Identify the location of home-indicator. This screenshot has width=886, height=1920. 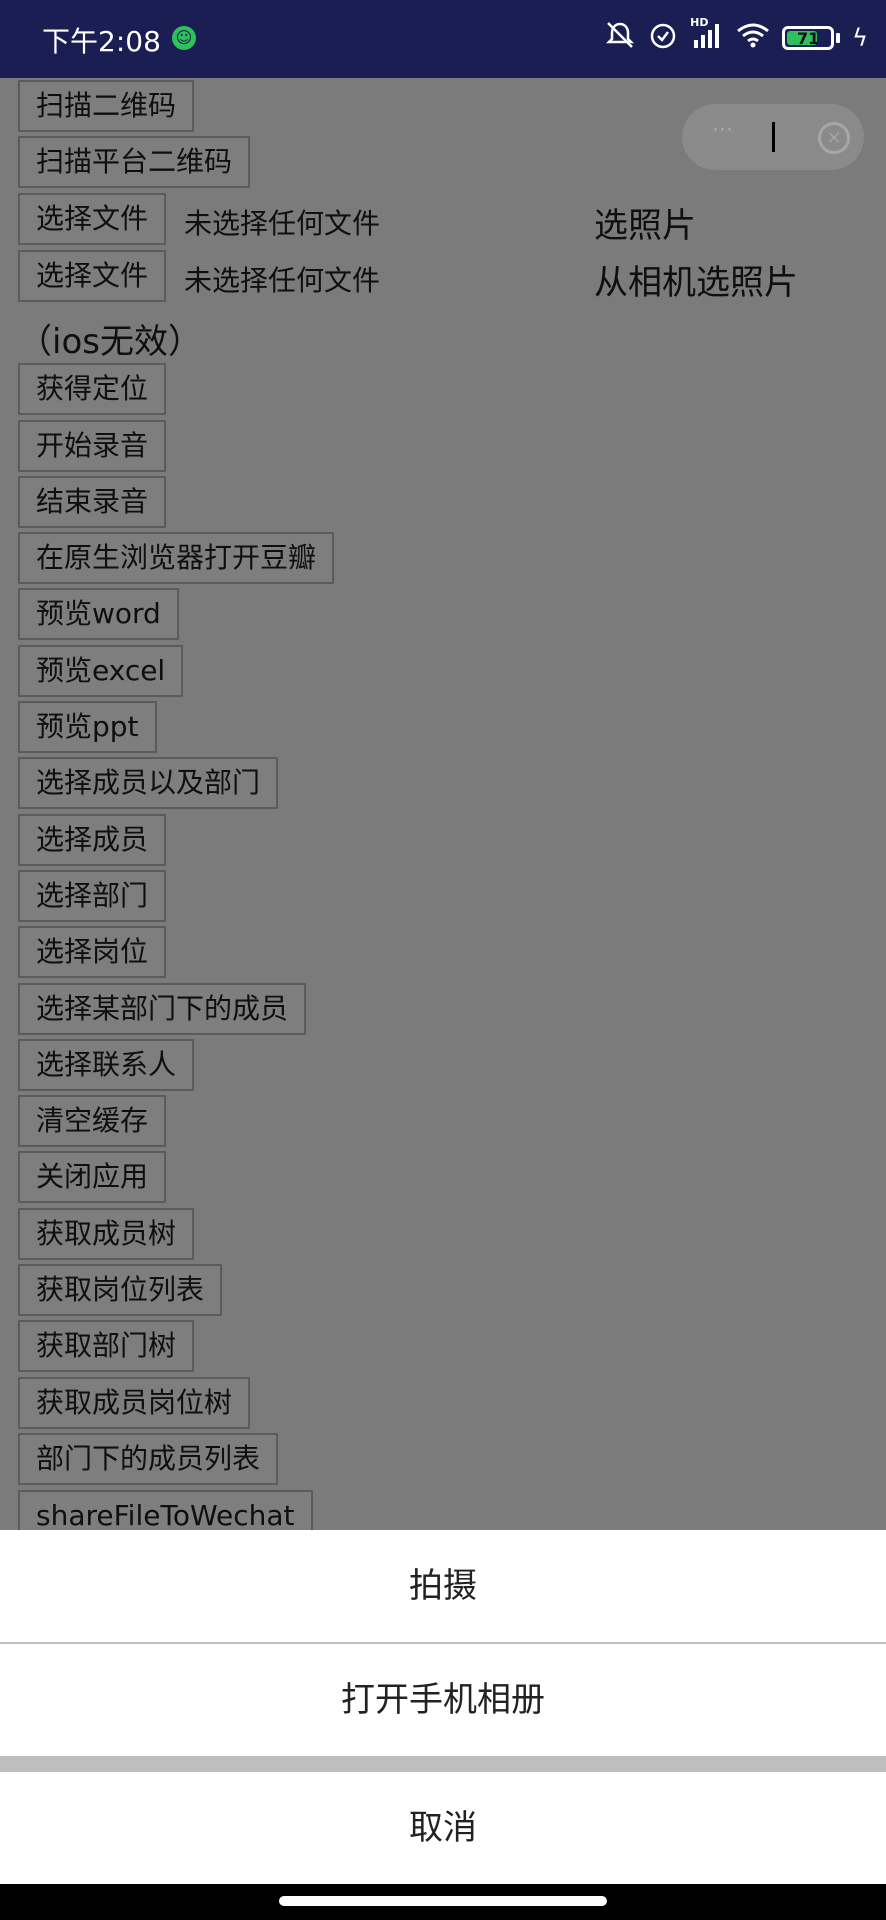
(443, 1901).